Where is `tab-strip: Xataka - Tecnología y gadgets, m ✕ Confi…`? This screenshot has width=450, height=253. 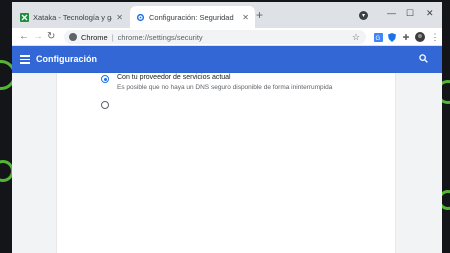
tab-strip: Xataka - Tecnología y gadgets, m ✕ Confi… is located at coordinates (227, 15).